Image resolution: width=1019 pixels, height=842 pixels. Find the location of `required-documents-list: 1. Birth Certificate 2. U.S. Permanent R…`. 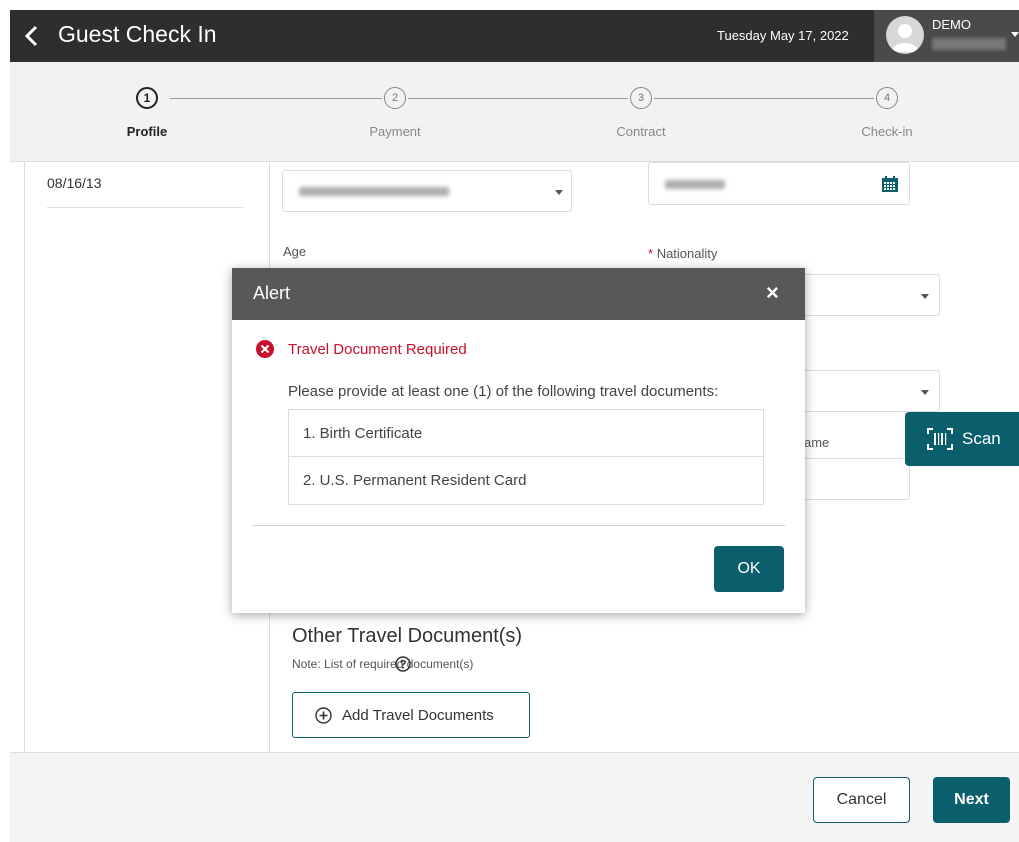

required-documents-list: 1. Birth Certificate 2. U.S. Permanent R… is located at coordinates (526, 457).